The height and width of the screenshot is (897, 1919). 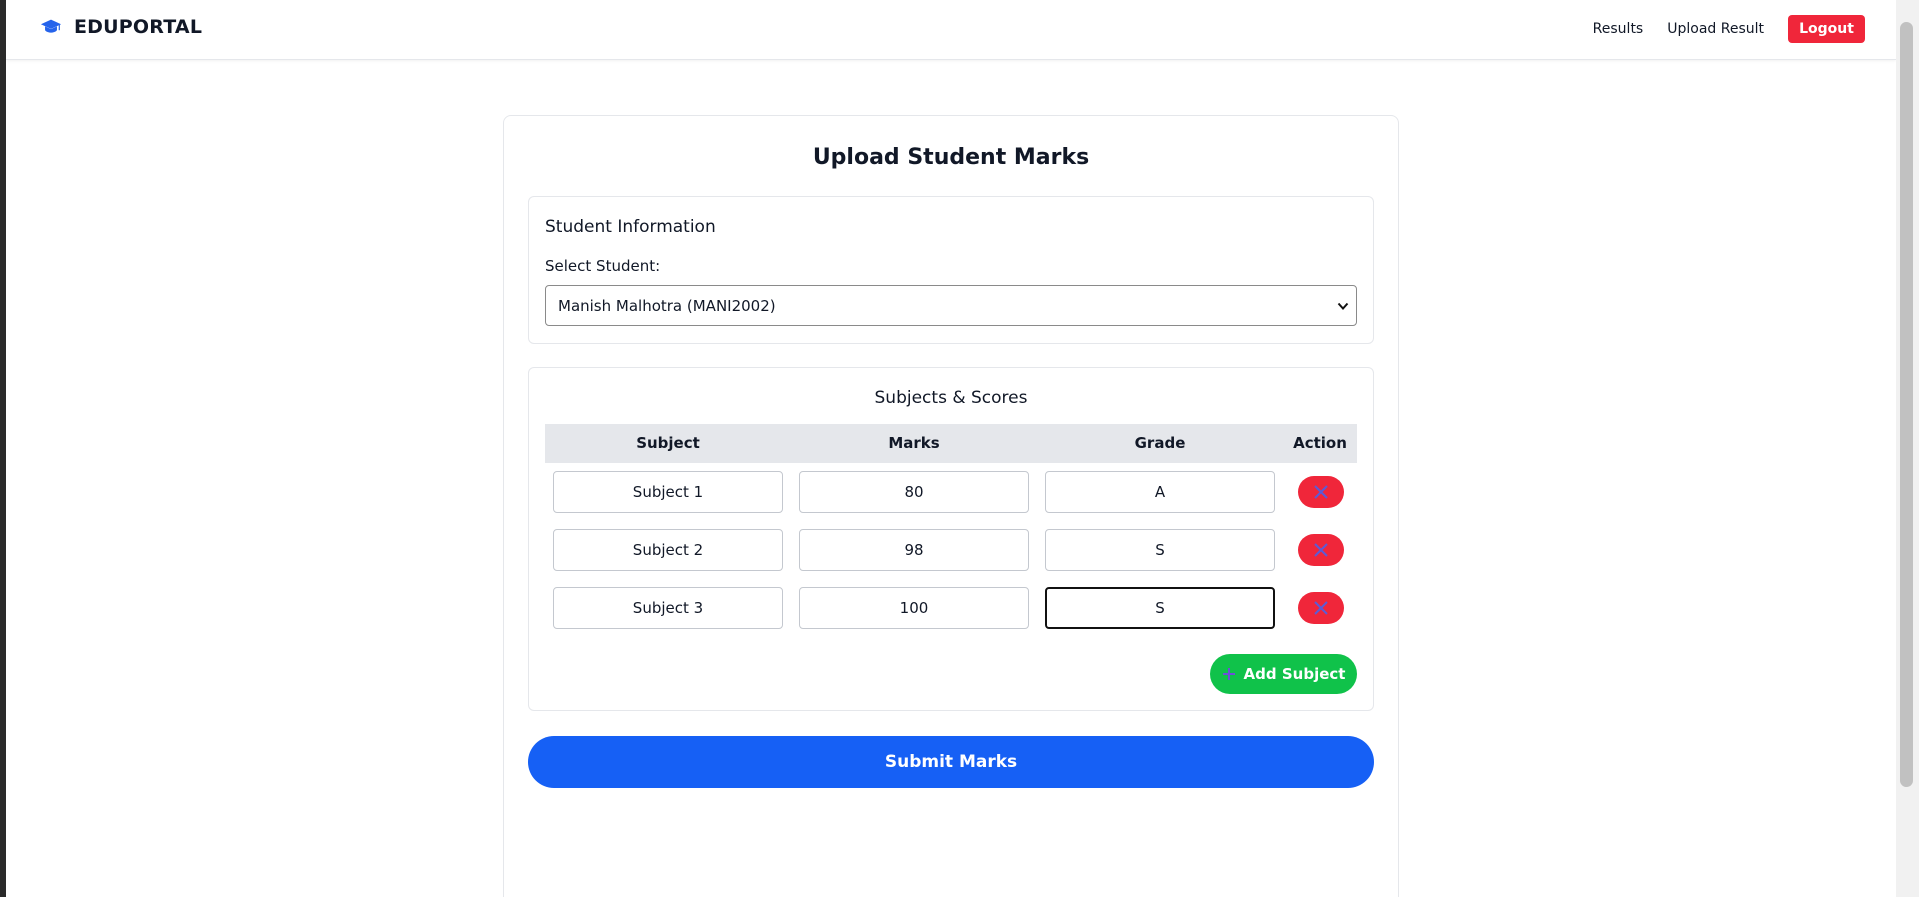 I want to click on table-row: Subject 3 100 S, so click(x=951, y=608).